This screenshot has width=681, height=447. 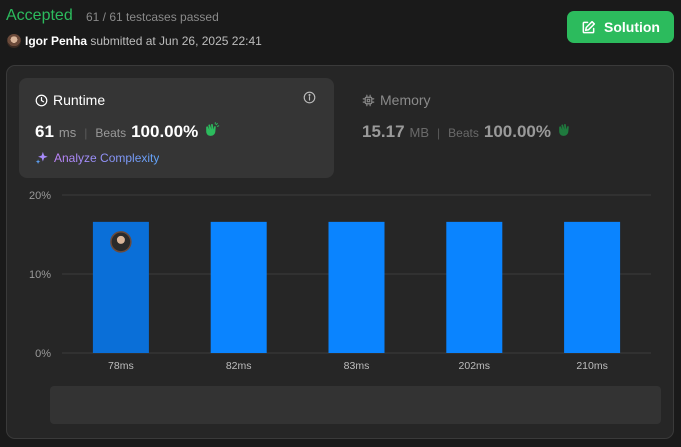 What do you see at coordinates (405, 100) in the screenshot?
I see `memory-title-label: Memory` at bounding box center [405, 100].